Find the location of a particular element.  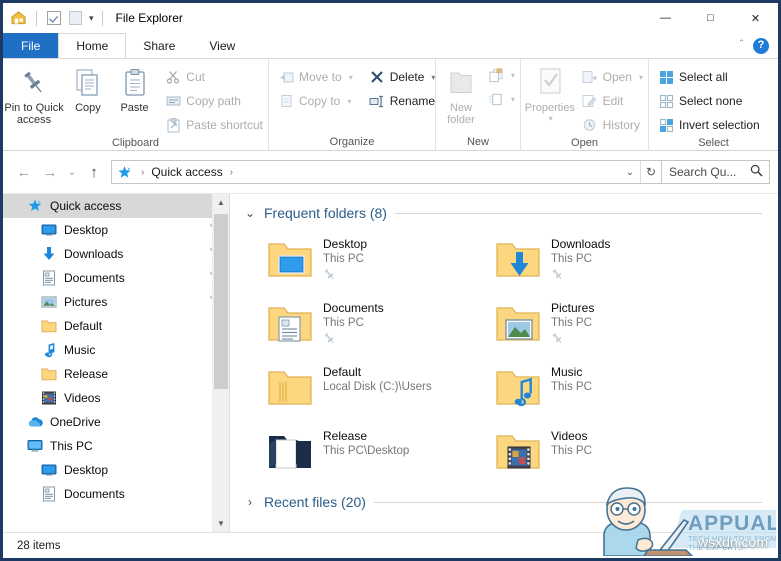

section-header-frequent-folders: ⌄ Frequent folders (8) is located at coordinates (504, 207).